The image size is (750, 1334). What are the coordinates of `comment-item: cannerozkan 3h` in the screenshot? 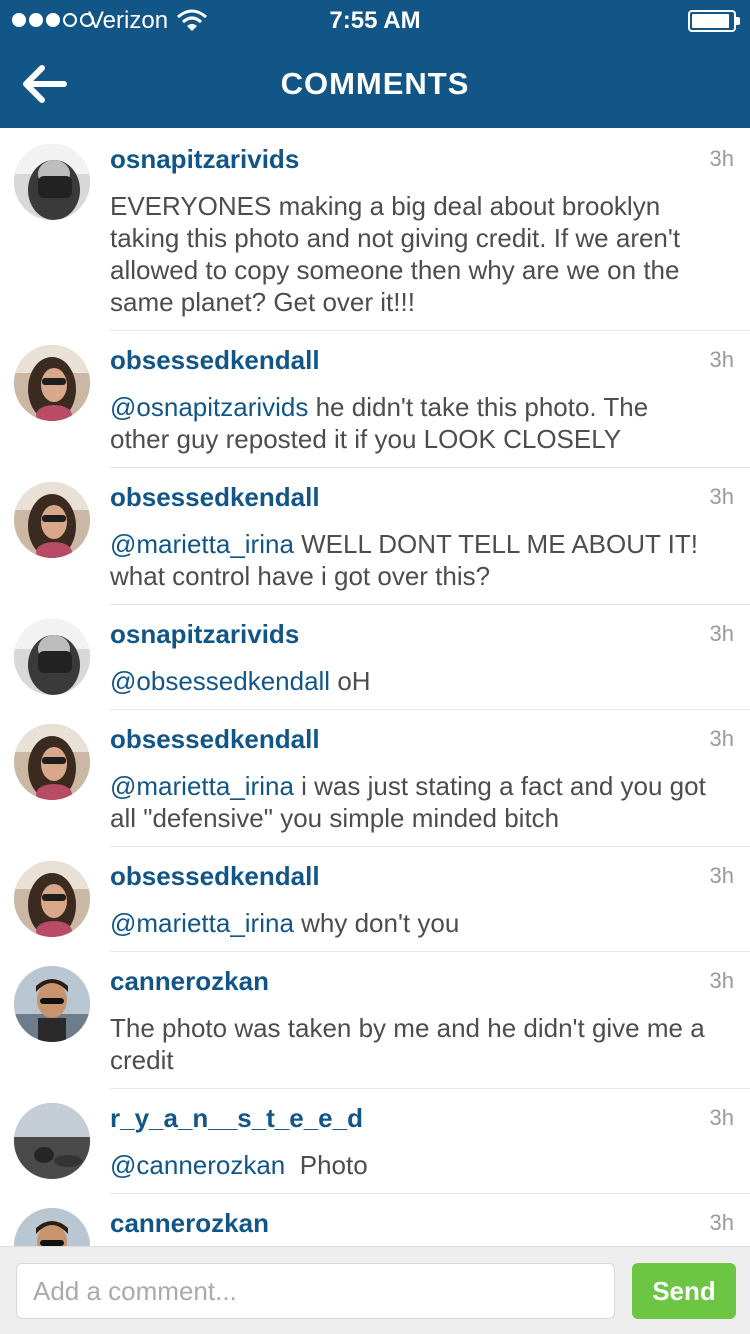 It's located at (375, 1220).